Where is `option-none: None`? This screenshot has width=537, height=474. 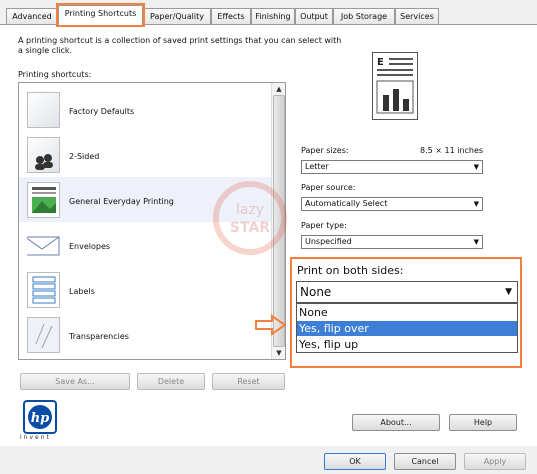
option-none: None is located at coordinates (407, 312).